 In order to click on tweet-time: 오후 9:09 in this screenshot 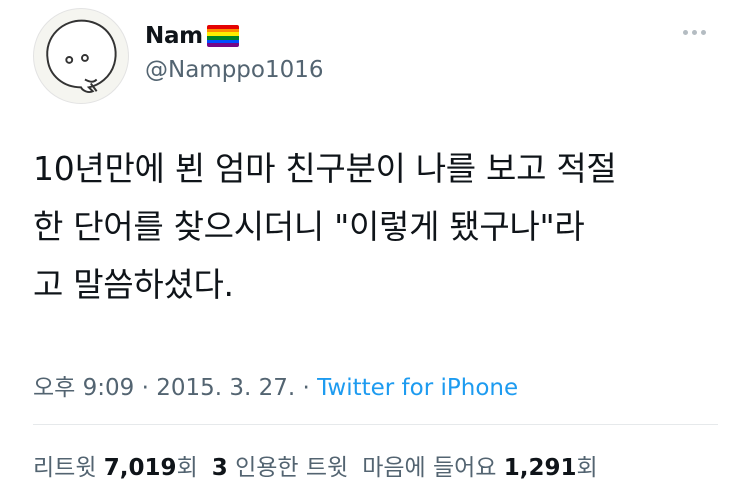, I will do `click(83, 388)`.